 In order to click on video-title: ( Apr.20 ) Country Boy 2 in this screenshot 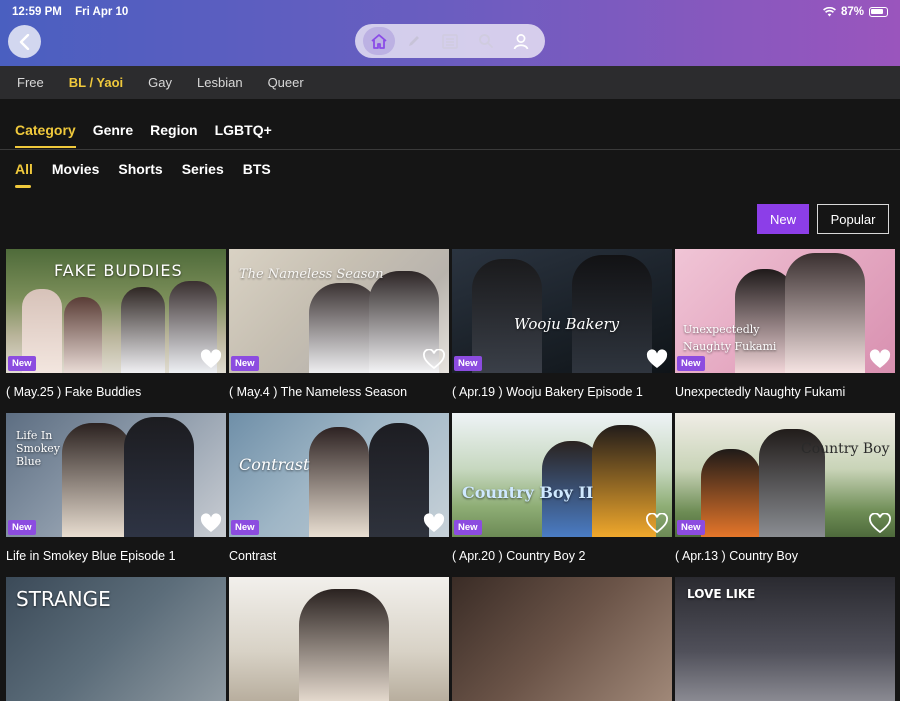, I will do `click(519, 556)`.